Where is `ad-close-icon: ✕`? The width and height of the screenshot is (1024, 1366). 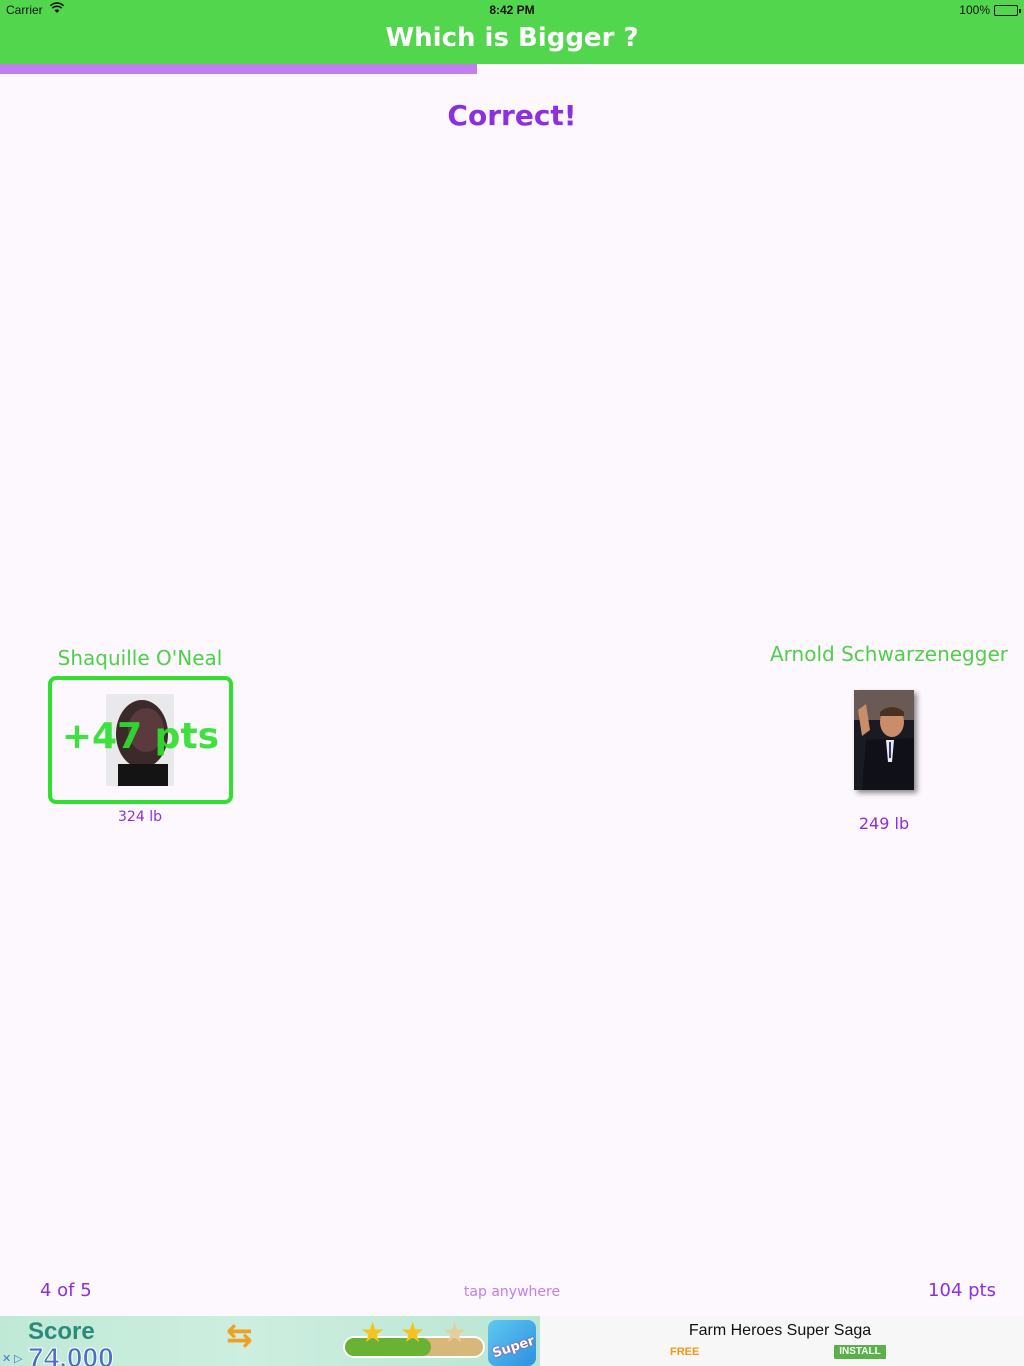
ad-close-icon: ✕ is located at coordinates (6, 1358).